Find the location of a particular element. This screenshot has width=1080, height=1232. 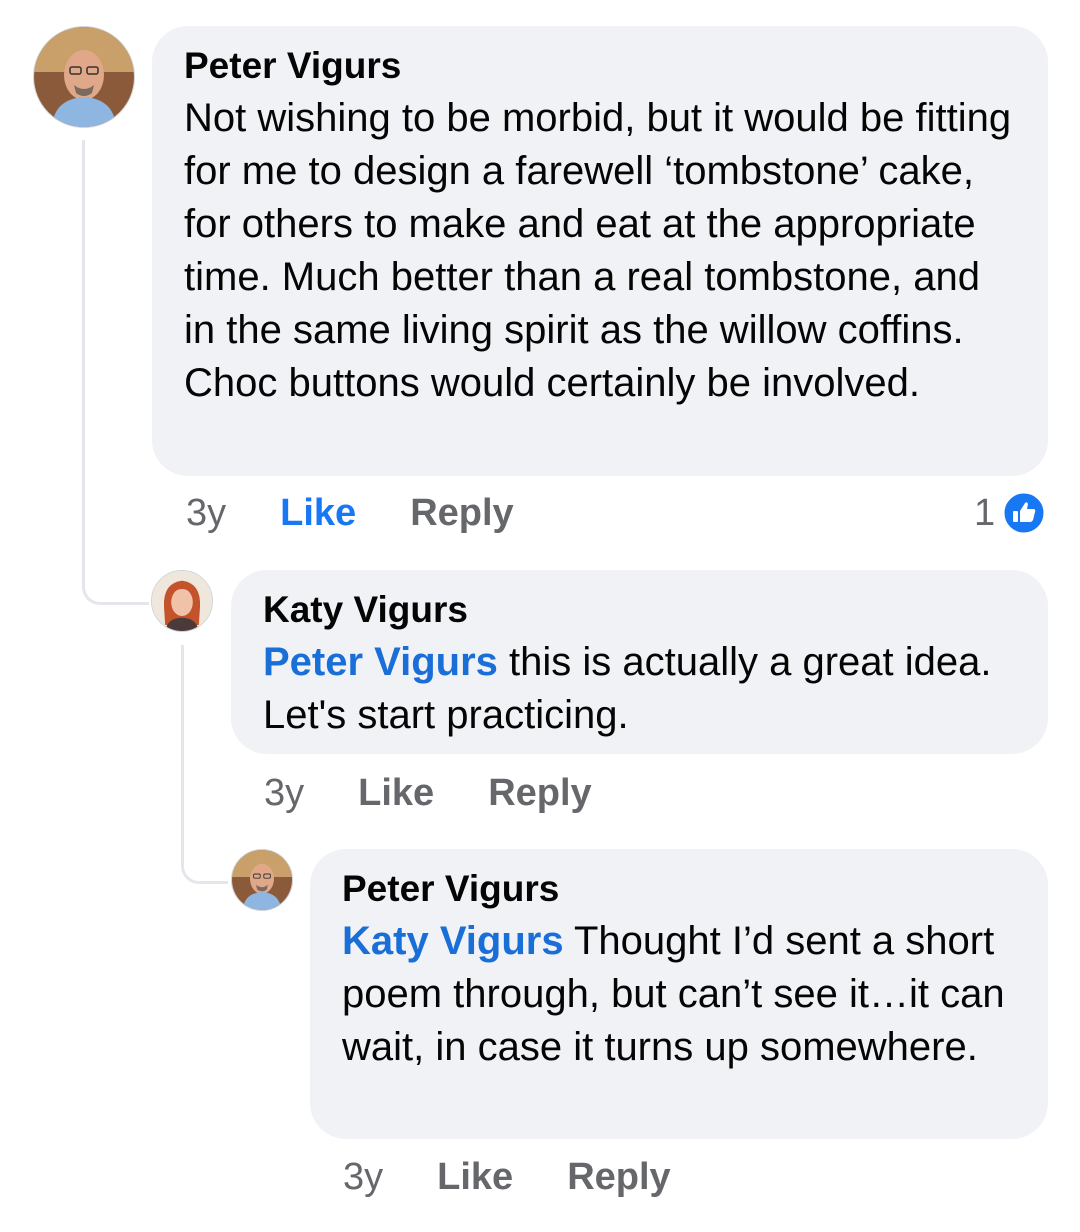

thumbs-up-icon is located at coordinates (1024, 513).